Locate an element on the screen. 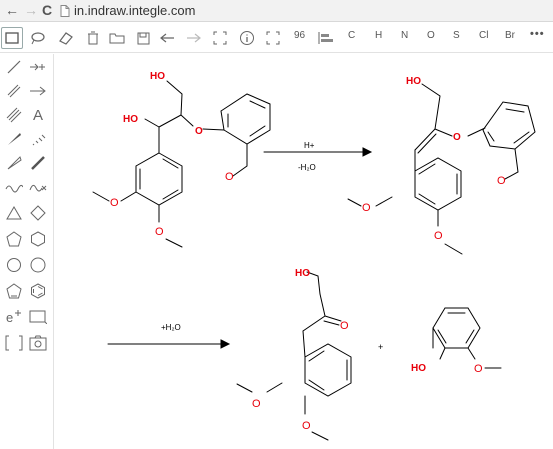 This screenshot has height=449, width=553. wedge-bond-icon is located at coordinates (14, 139).